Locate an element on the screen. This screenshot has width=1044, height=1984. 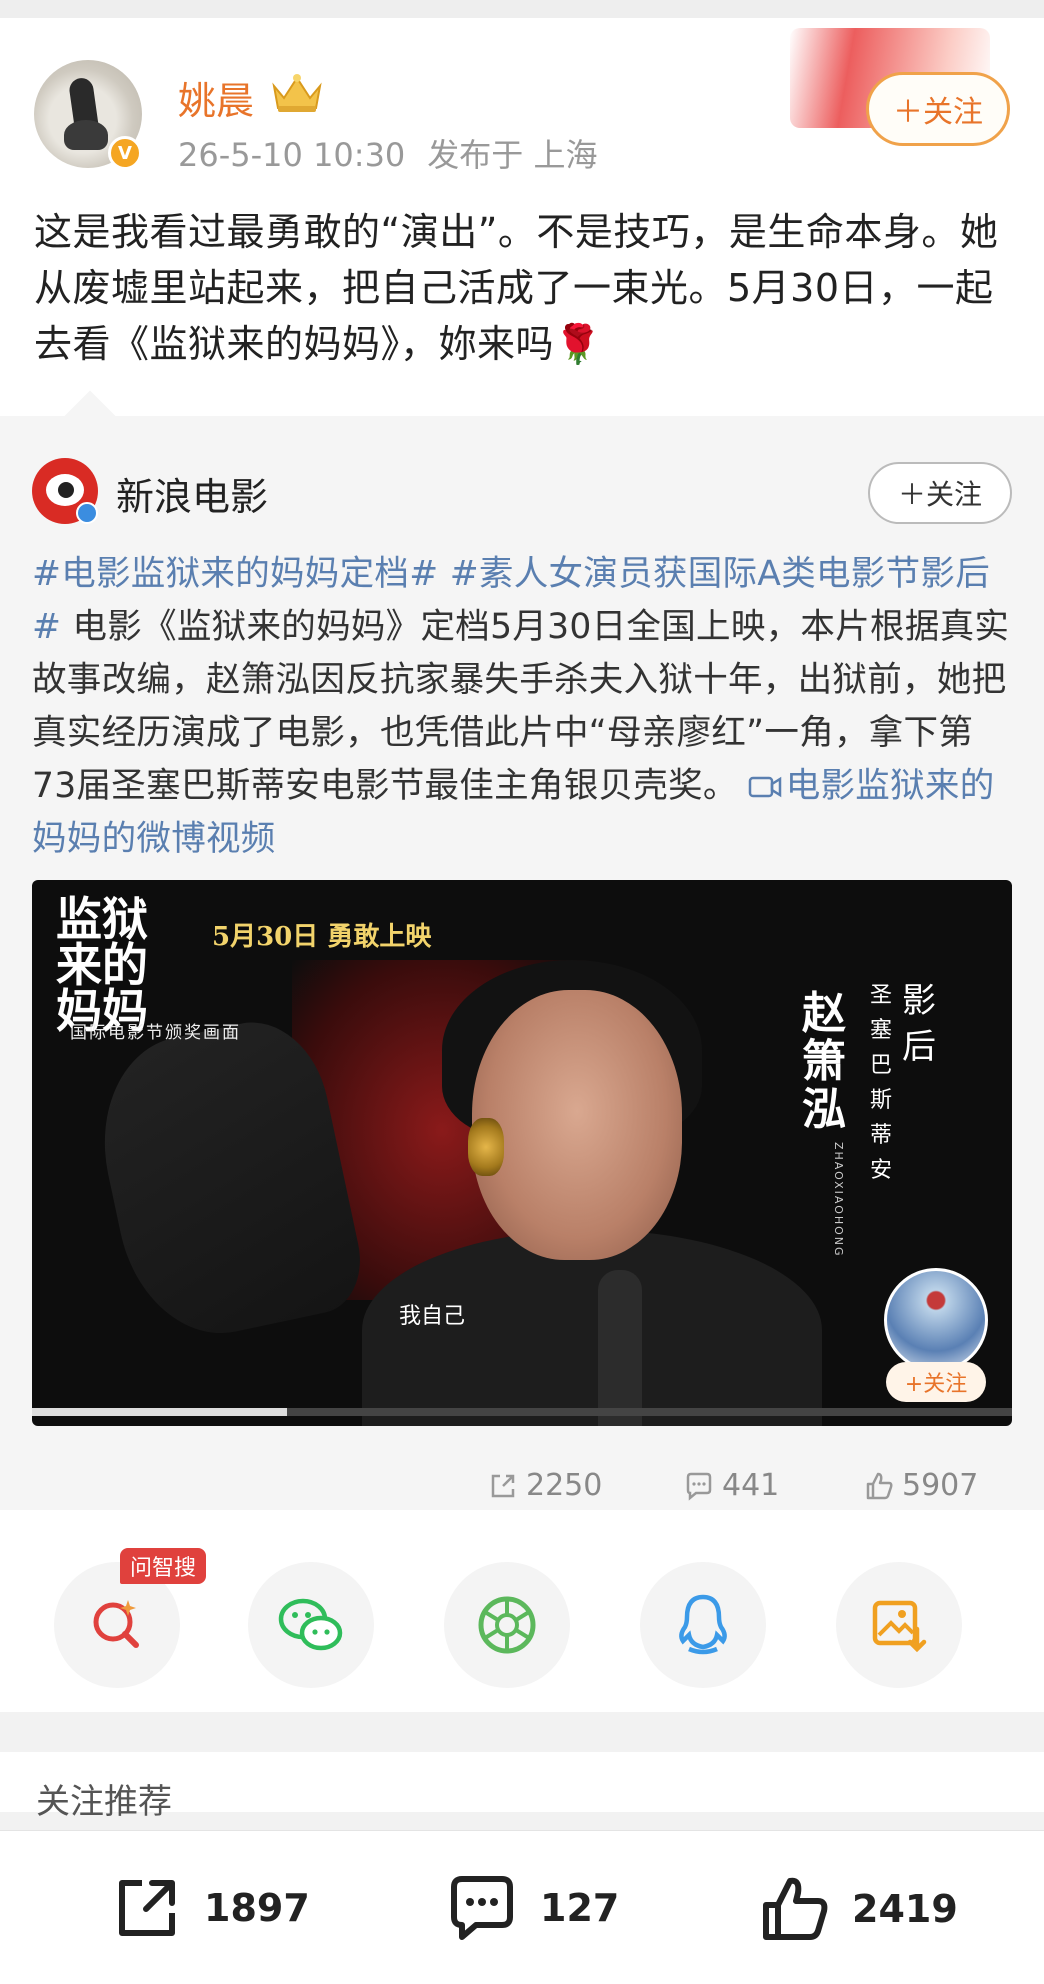
post-location: 发布于 上海 is located at coordinates (512, 155).